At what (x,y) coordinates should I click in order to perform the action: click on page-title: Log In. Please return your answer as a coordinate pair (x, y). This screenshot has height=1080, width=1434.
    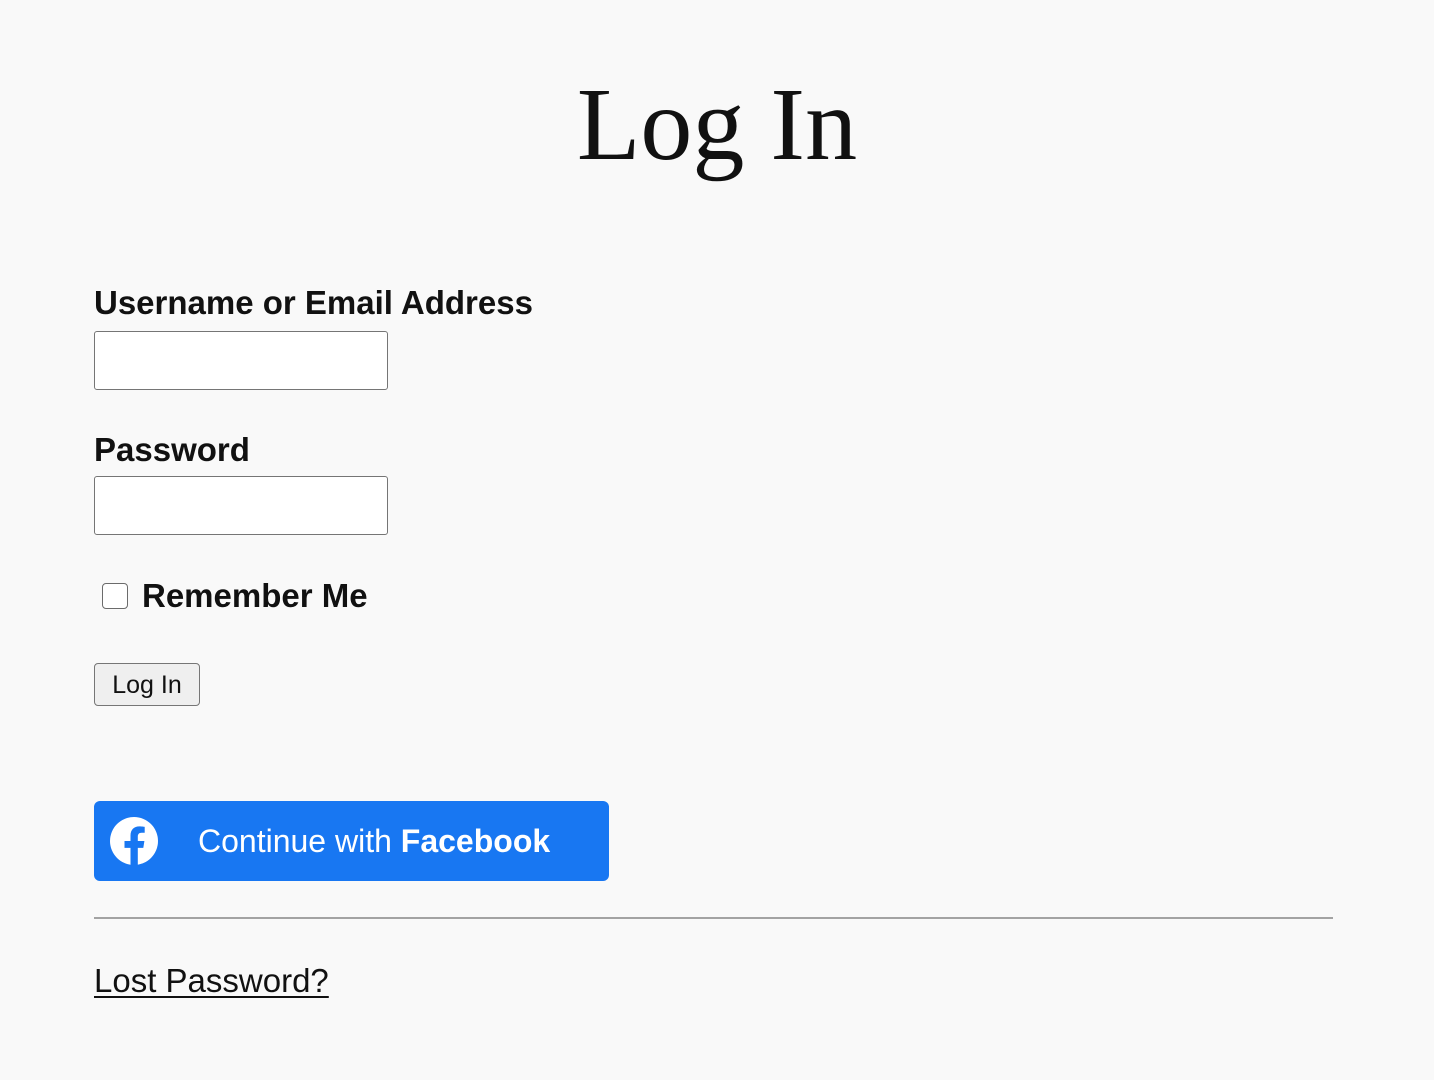
    Looking at the image, I should click on (717, 124).